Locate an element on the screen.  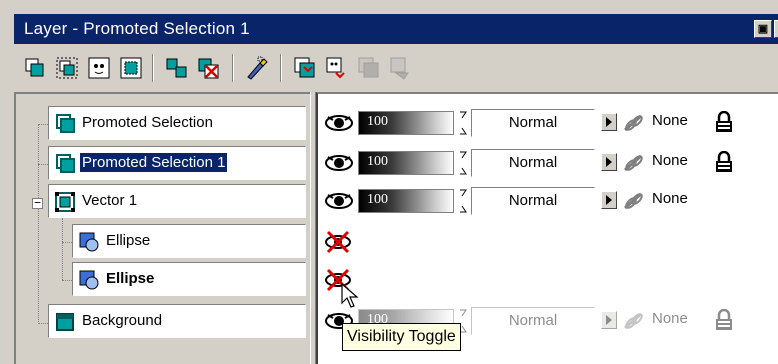
toolbar is located at coordinates (396, 68).